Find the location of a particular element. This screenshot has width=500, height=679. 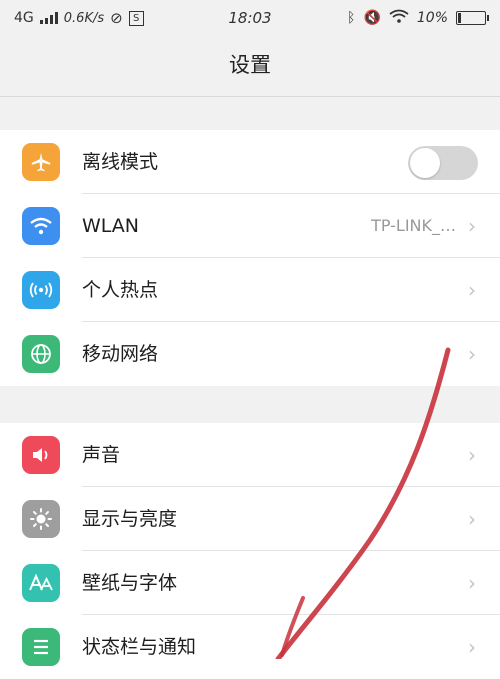

settings-item-label: 状态栏与通知 is located at coordinates (139, 647).